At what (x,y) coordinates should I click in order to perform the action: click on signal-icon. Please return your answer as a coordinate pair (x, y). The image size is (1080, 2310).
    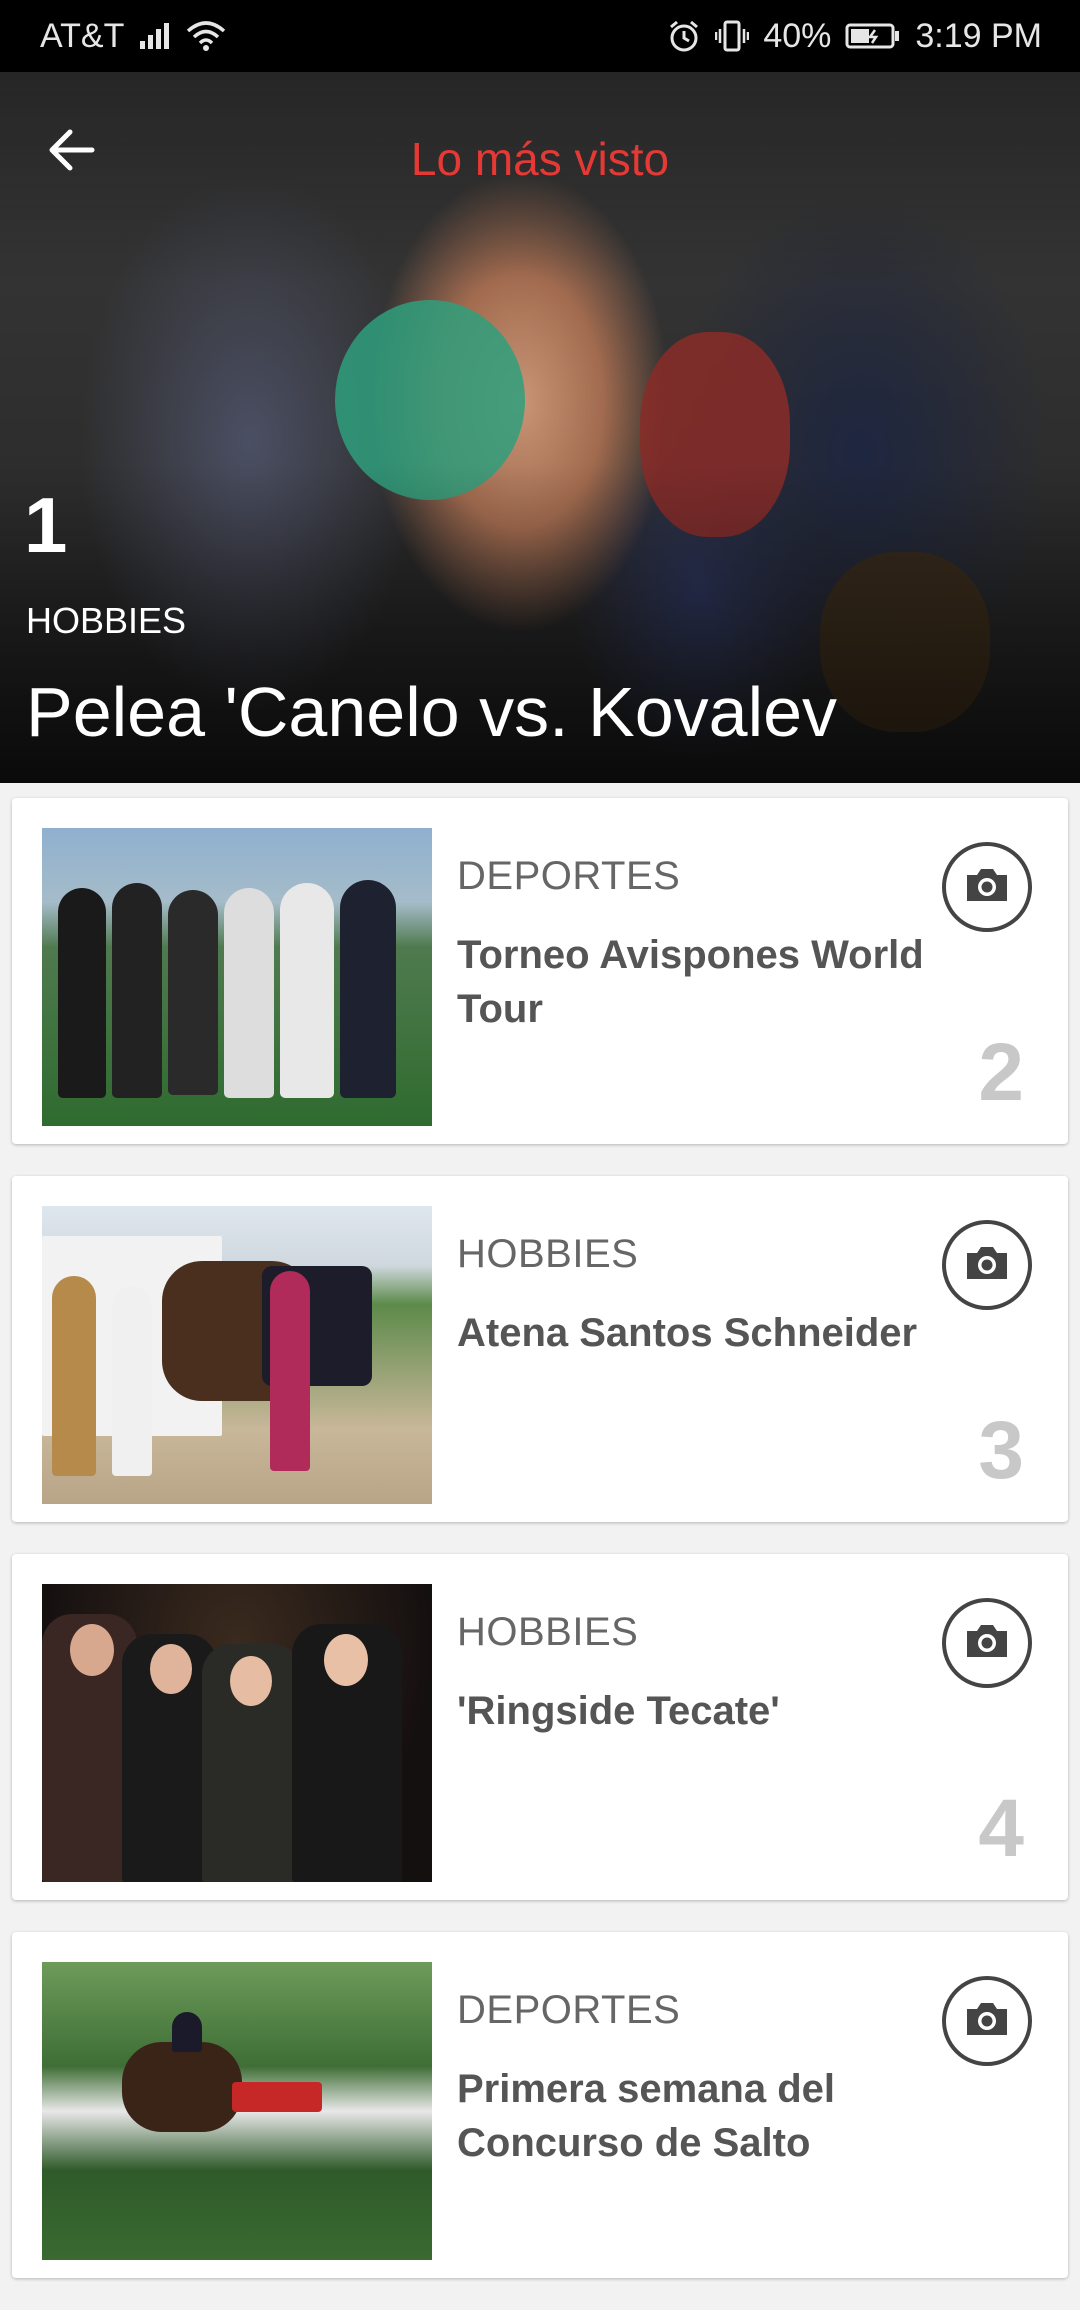
    Looking at the image, I should click on (155, 36).